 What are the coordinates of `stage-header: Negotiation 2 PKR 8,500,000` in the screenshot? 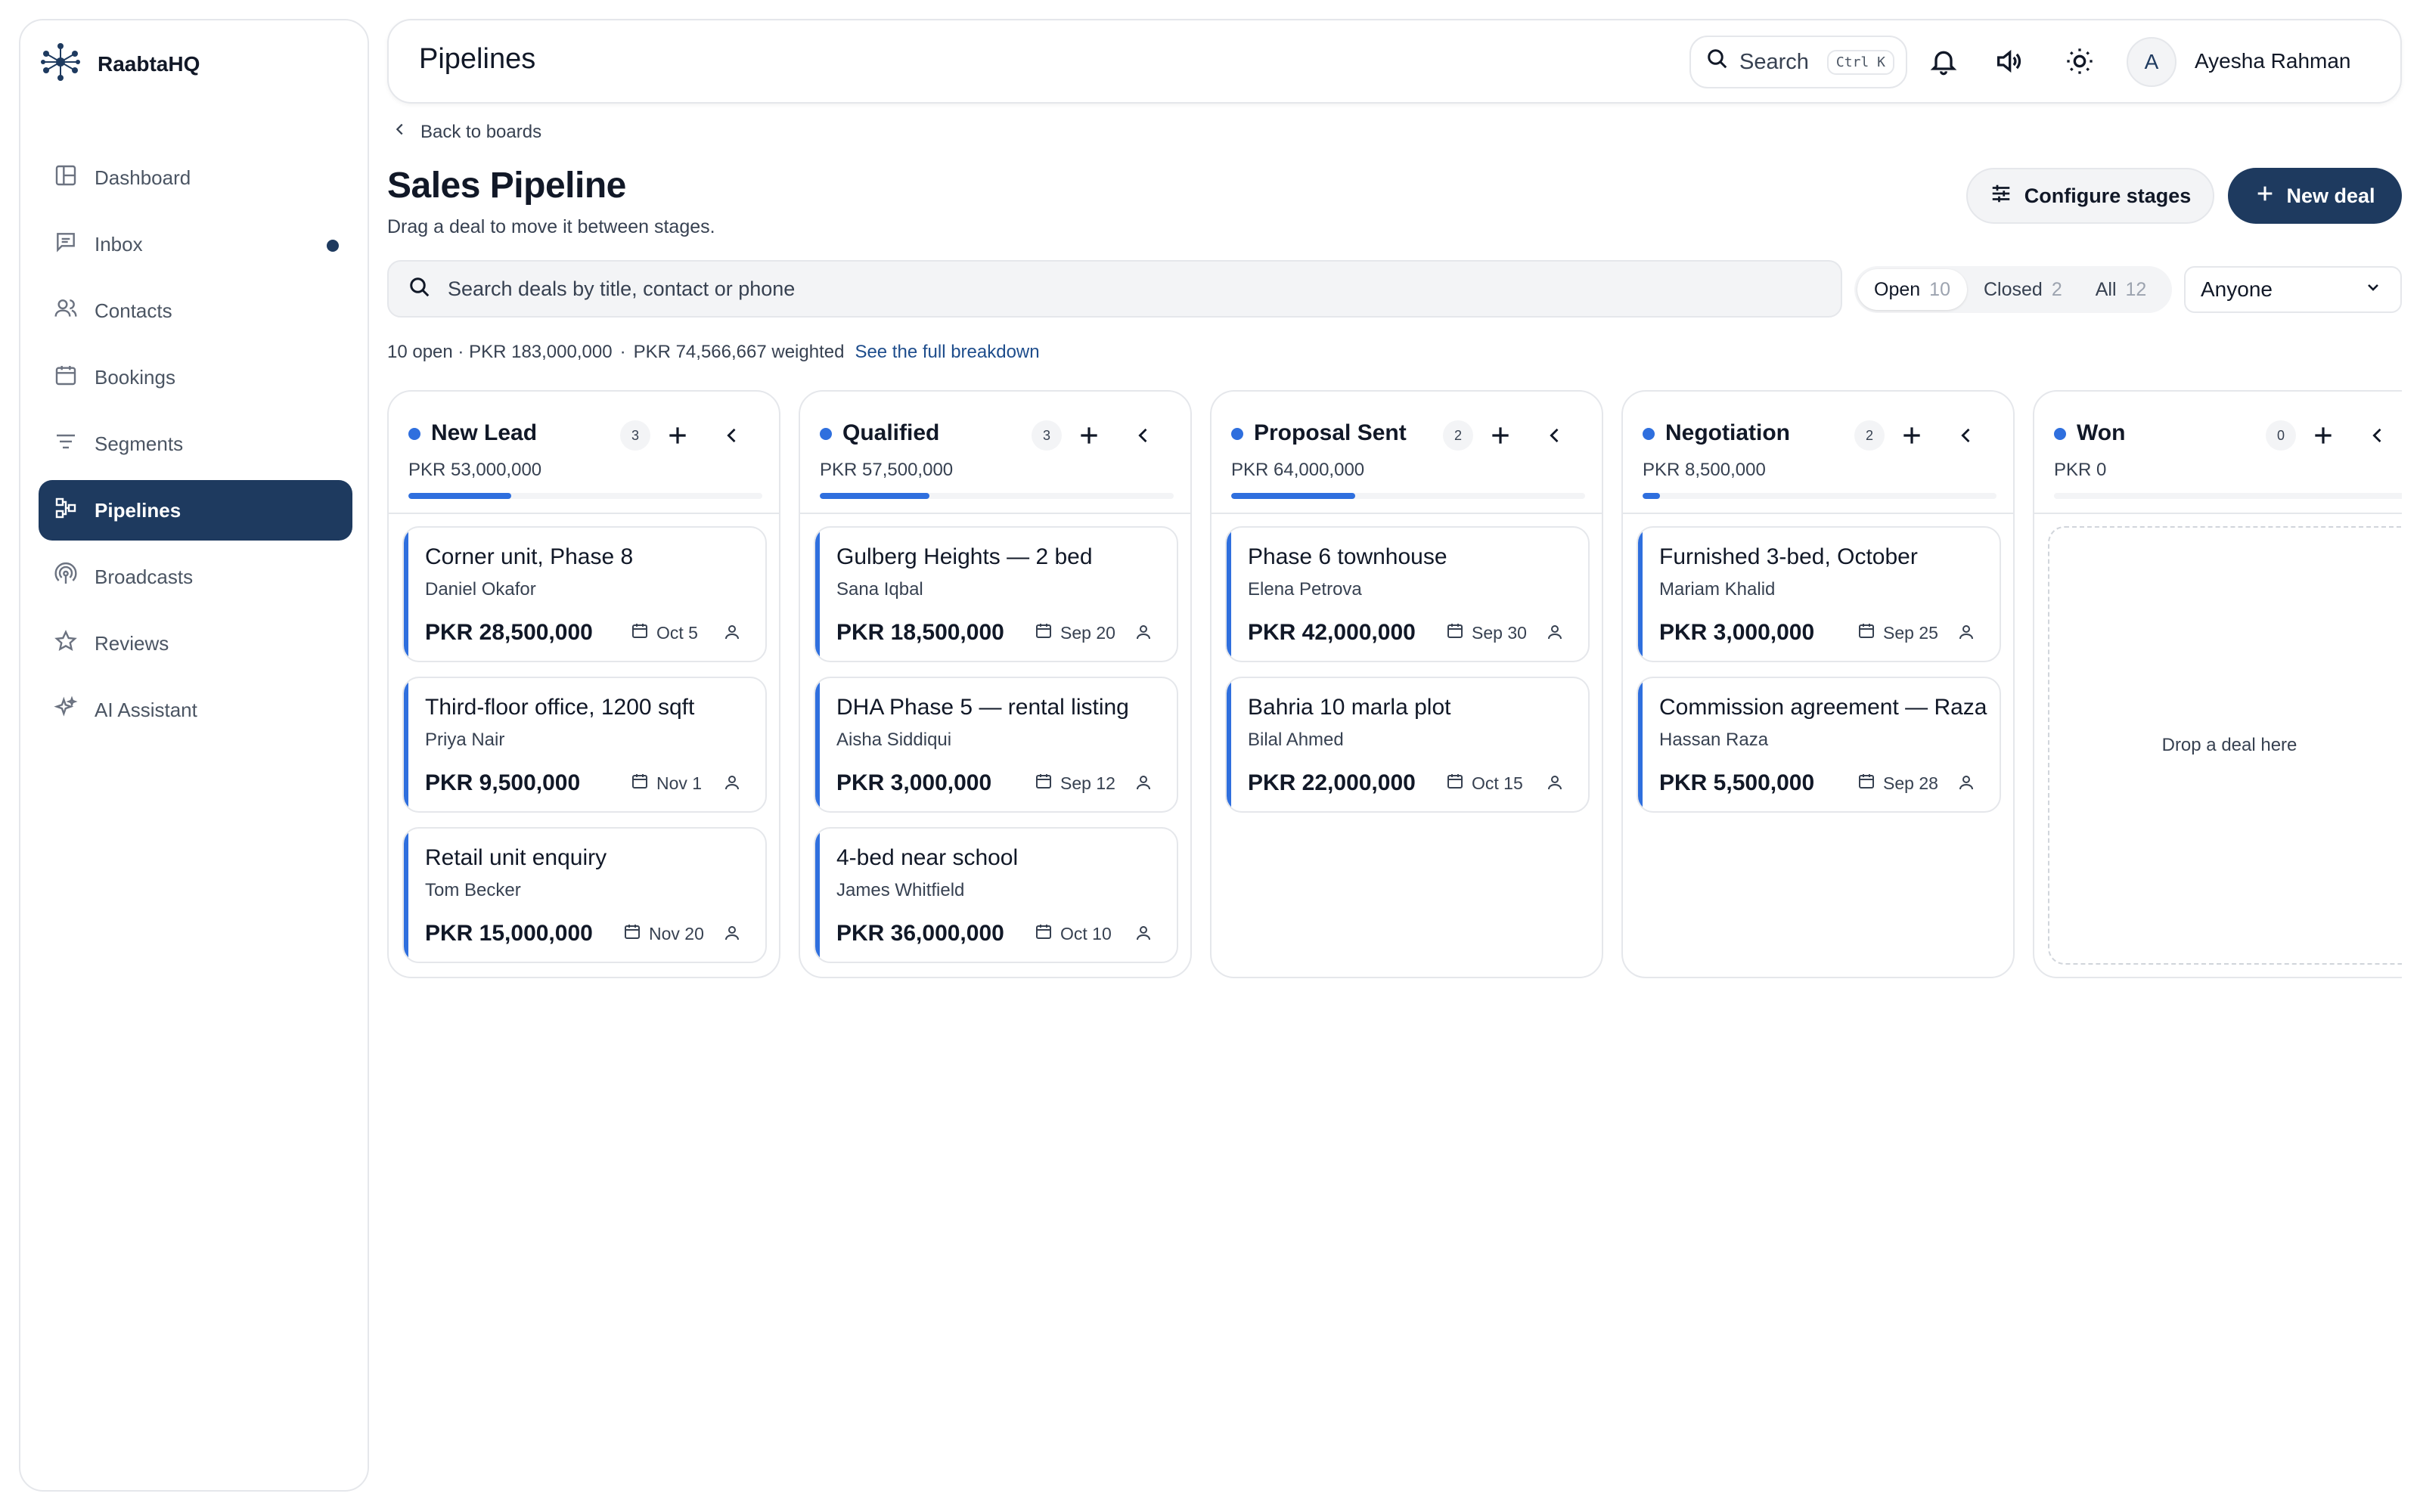 It's located at (1818, 453).